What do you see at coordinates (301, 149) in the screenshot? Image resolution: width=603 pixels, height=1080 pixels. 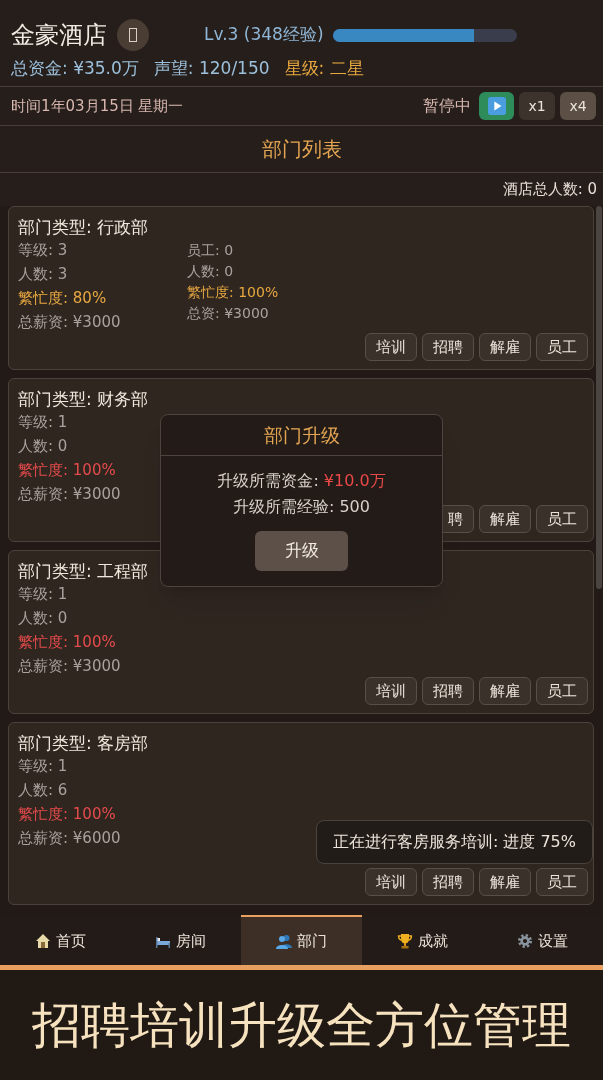 I see `section-title: 部门列表` at bounding box center [301, 149].